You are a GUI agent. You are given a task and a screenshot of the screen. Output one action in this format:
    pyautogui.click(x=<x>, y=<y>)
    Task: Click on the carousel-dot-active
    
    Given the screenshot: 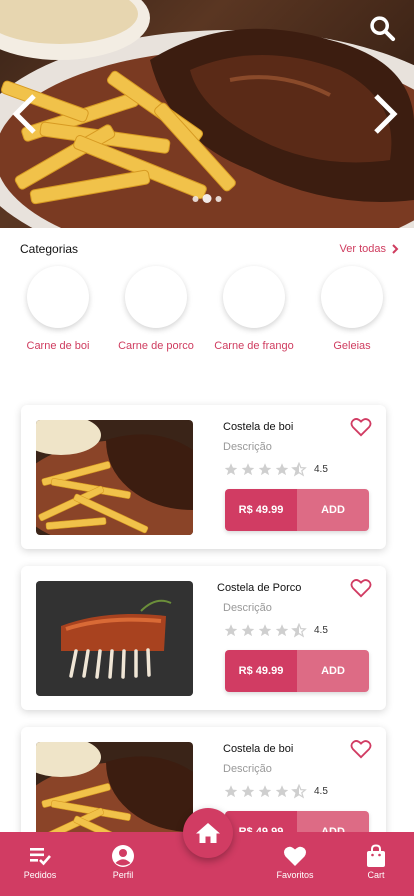 What is the action you would take?
    pyautogui.click(x=207, y=198)
    